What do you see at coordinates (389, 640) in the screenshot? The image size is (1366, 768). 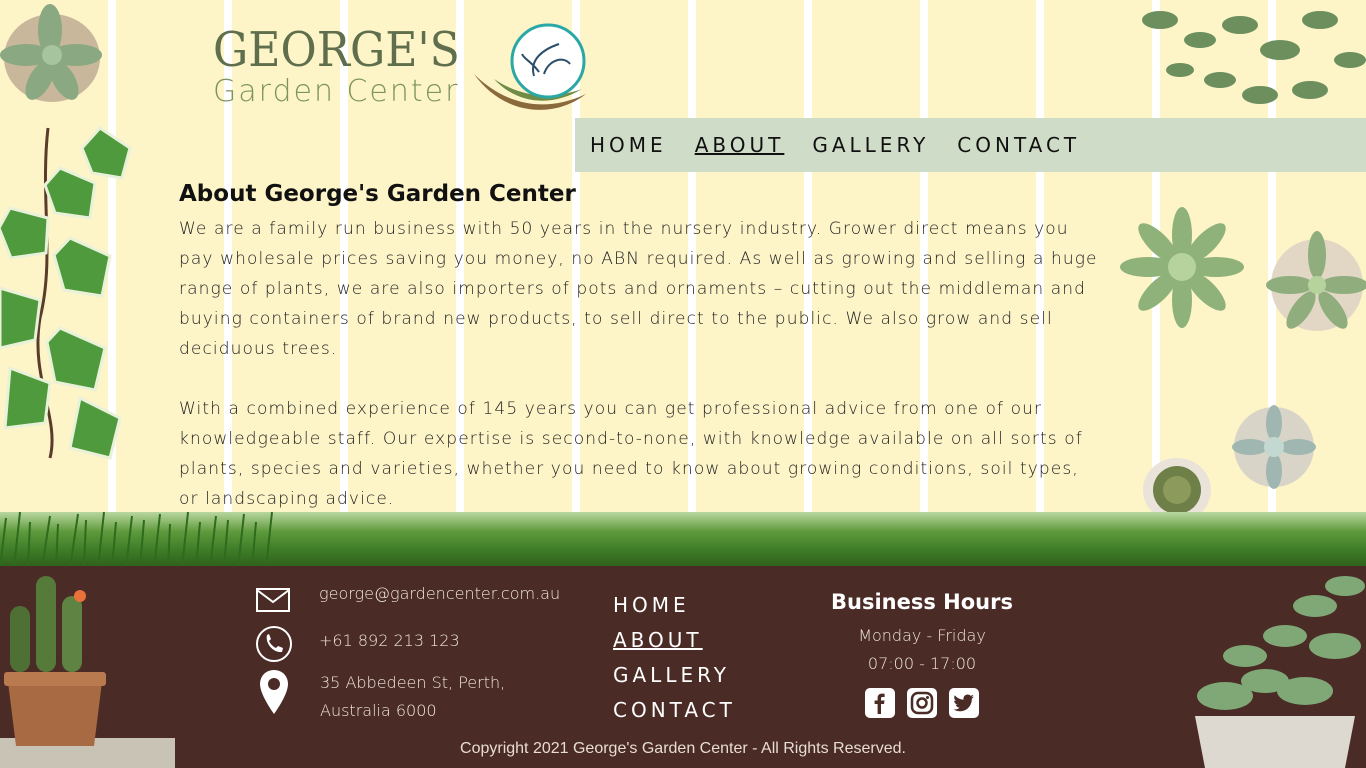 I see `footer-phone: +61 892 213 123` at bounding box center [389, 640].